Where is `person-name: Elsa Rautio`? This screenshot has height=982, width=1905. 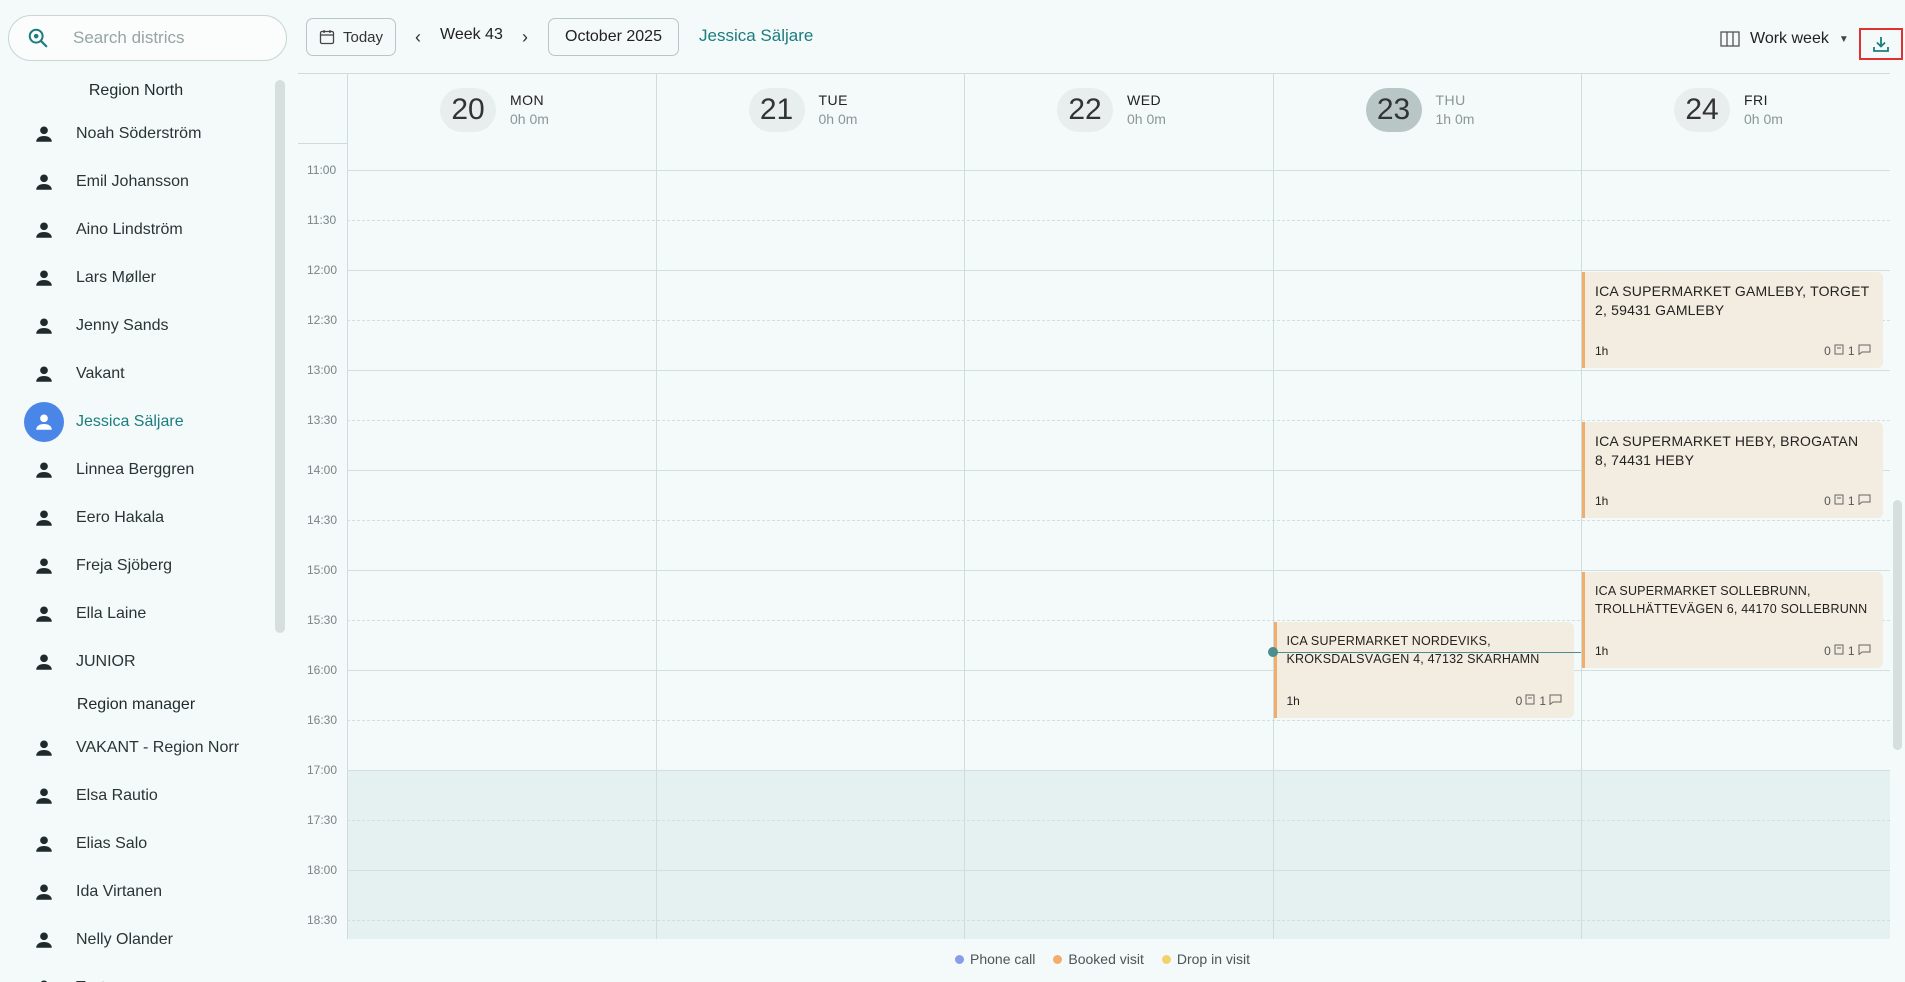 person-name: Elsa Rautio is located at coordinates (117, 795).